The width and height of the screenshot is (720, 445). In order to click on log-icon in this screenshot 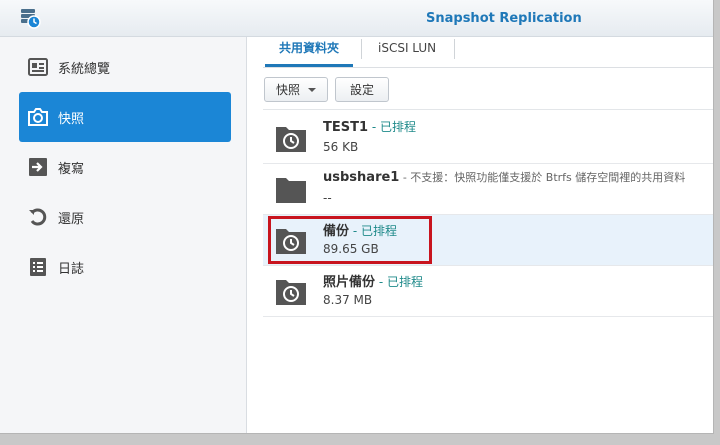, I will do `click(38, 267)`.